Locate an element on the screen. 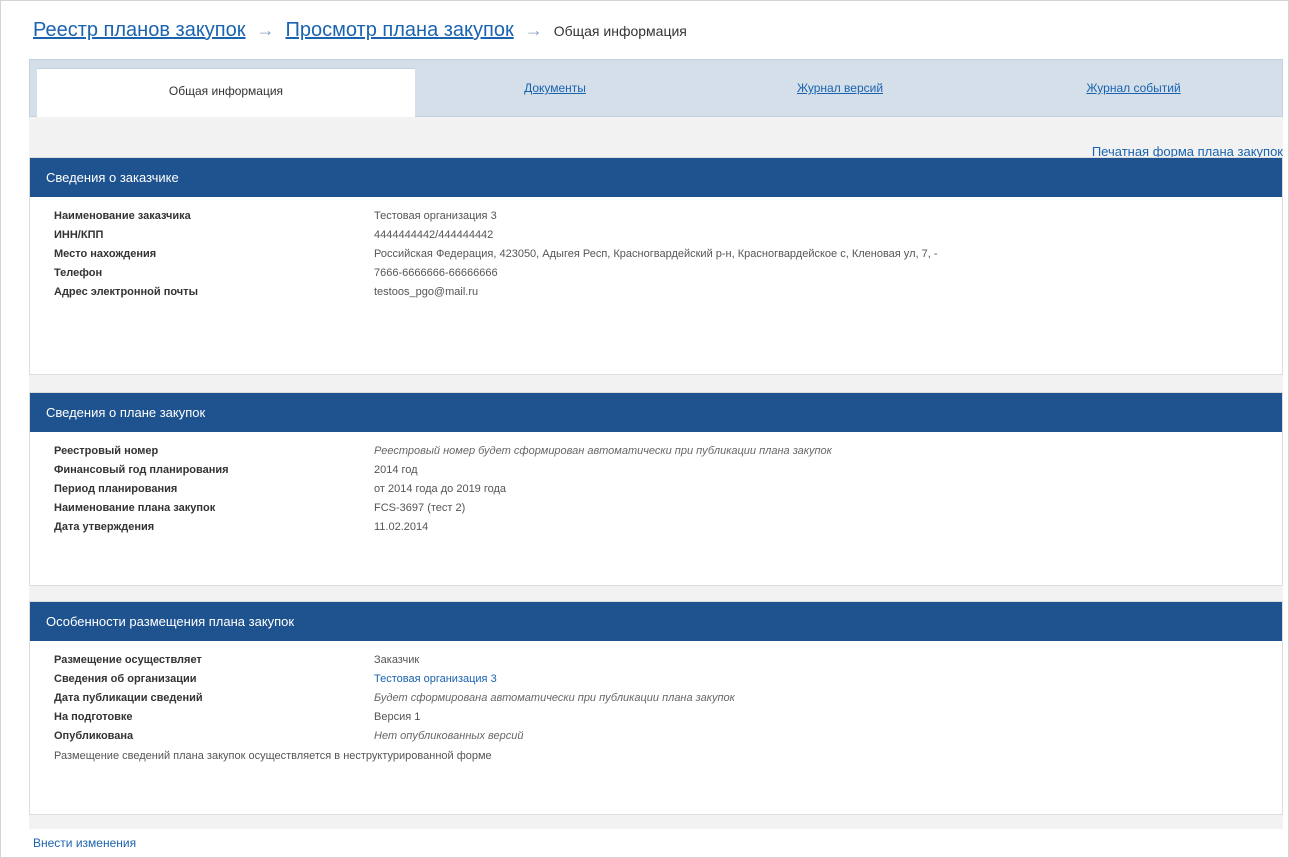  customer-section-title: Сведения о заказчике is located at coordinates (656, 177).